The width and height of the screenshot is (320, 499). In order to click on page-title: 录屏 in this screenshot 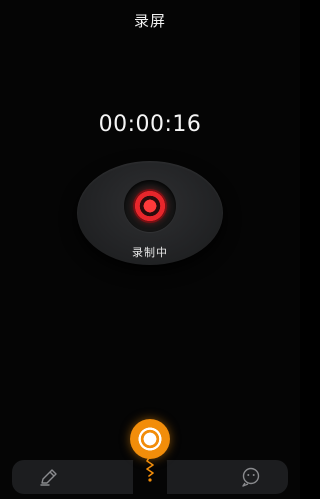, I will do `click(149, 21)`.